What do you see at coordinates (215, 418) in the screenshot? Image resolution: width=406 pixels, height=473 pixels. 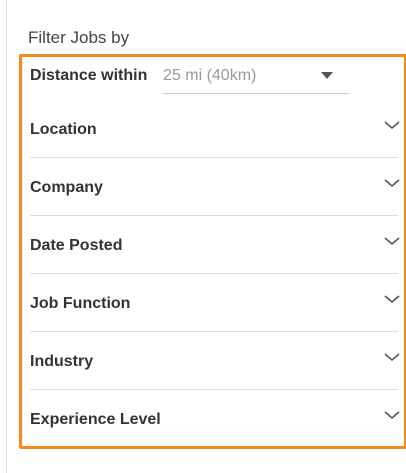 I see `facet-experience-level: Experience Level` at bounding box center [215, 418].